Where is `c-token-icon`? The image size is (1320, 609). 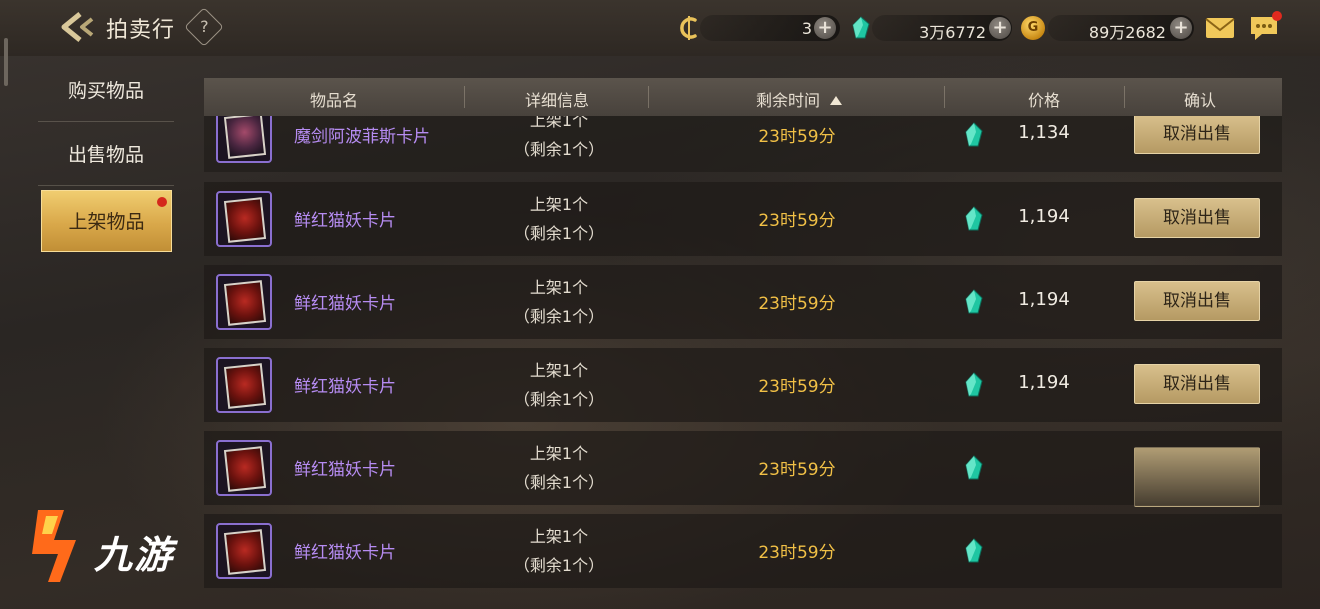
c-token-icon is located at coordinates (688, 28).